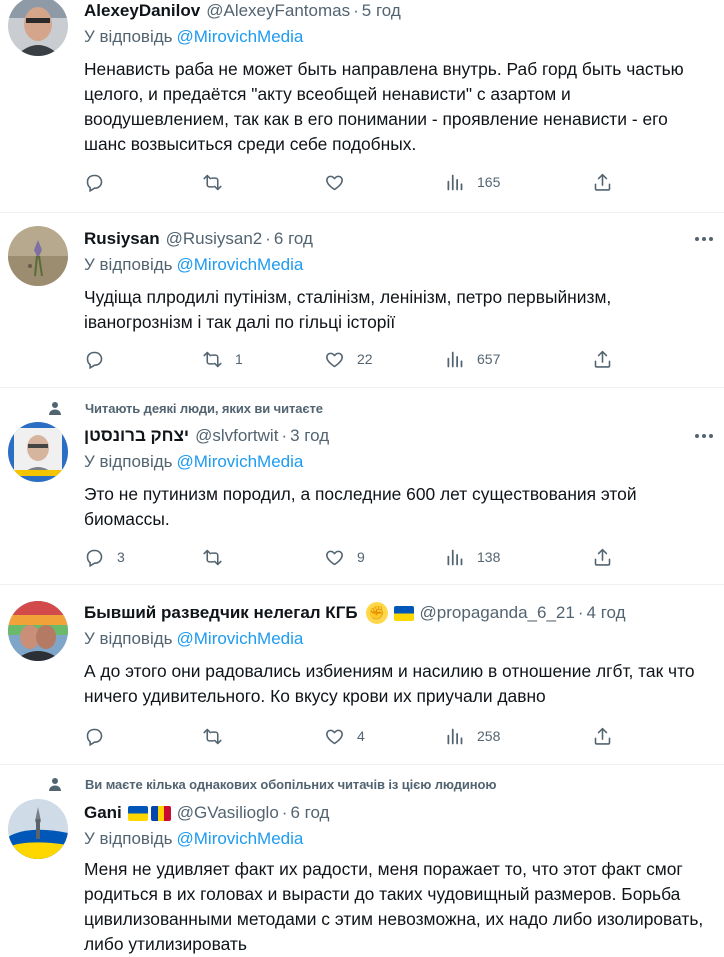 The image size is (724, 957). What do you see at coordinates (348, 359) in the screenshot?
I see `like-button: 22` at bounding box center [348, 359].